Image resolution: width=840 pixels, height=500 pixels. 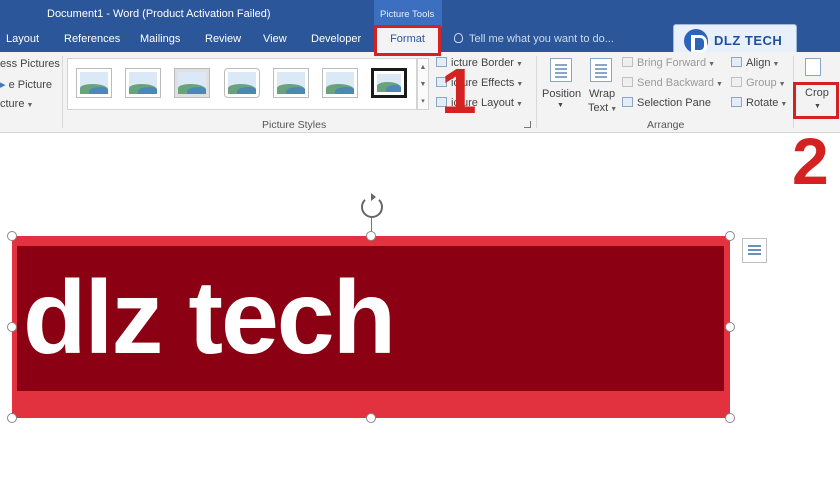 I want to click on bring-forward-label: Bring Forward, so click(x=672, y=63).